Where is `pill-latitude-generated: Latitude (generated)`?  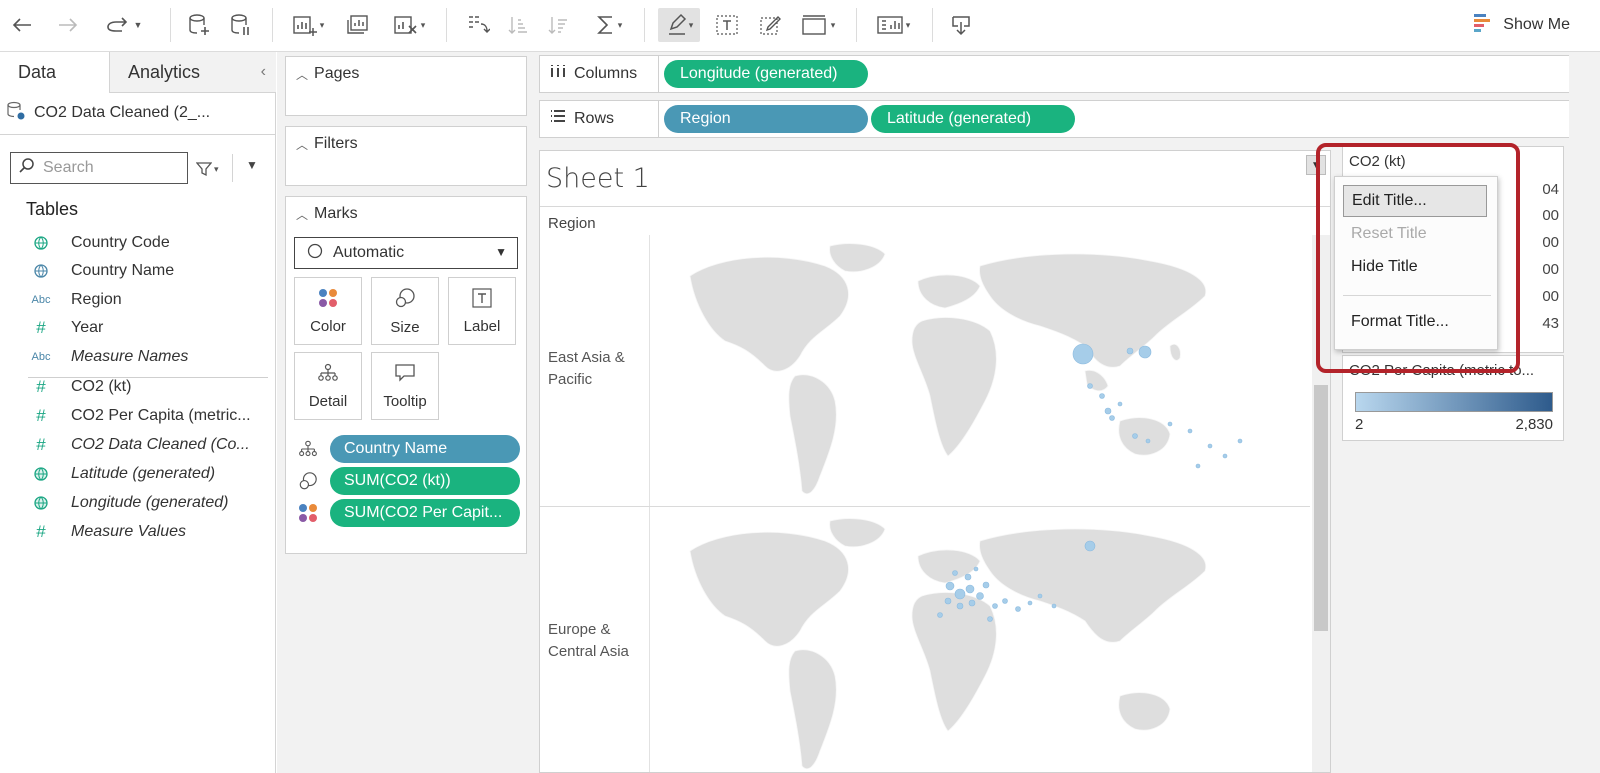
pill-latitude-generated: Latitude (generated) is located at coordinates (973, 119).